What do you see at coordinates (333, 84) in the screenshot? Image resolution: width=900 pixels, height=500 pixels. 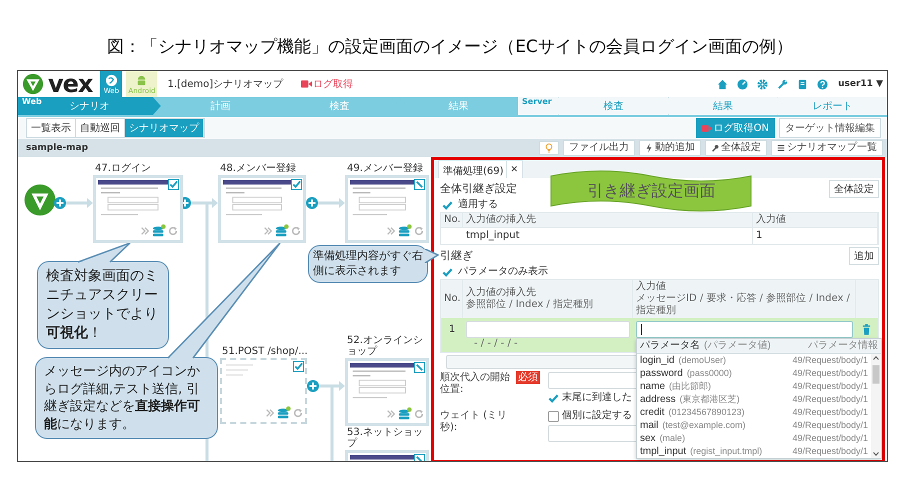 I see `log-status: ログ取得` at bounding box center [333, 84].